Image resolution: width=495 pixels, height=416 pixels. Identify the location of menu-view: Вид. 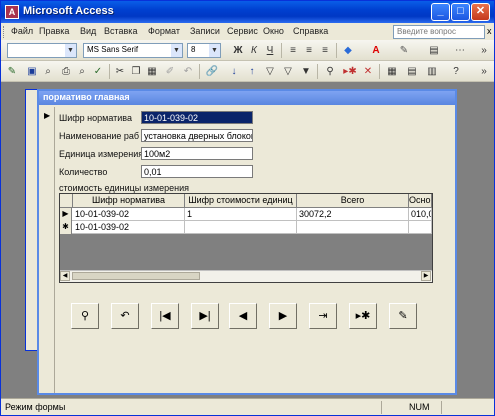
(88, 31).